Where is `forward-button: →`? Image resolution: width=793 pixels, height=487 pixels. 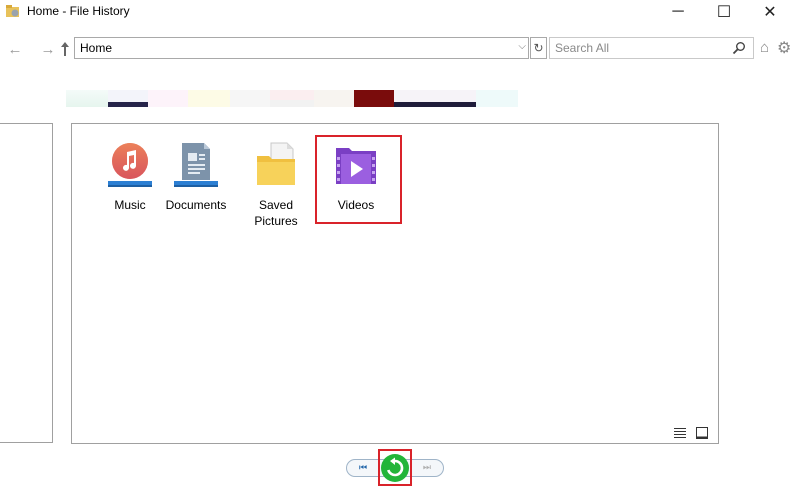 forward-button: → is located at coordinates (48, 49).